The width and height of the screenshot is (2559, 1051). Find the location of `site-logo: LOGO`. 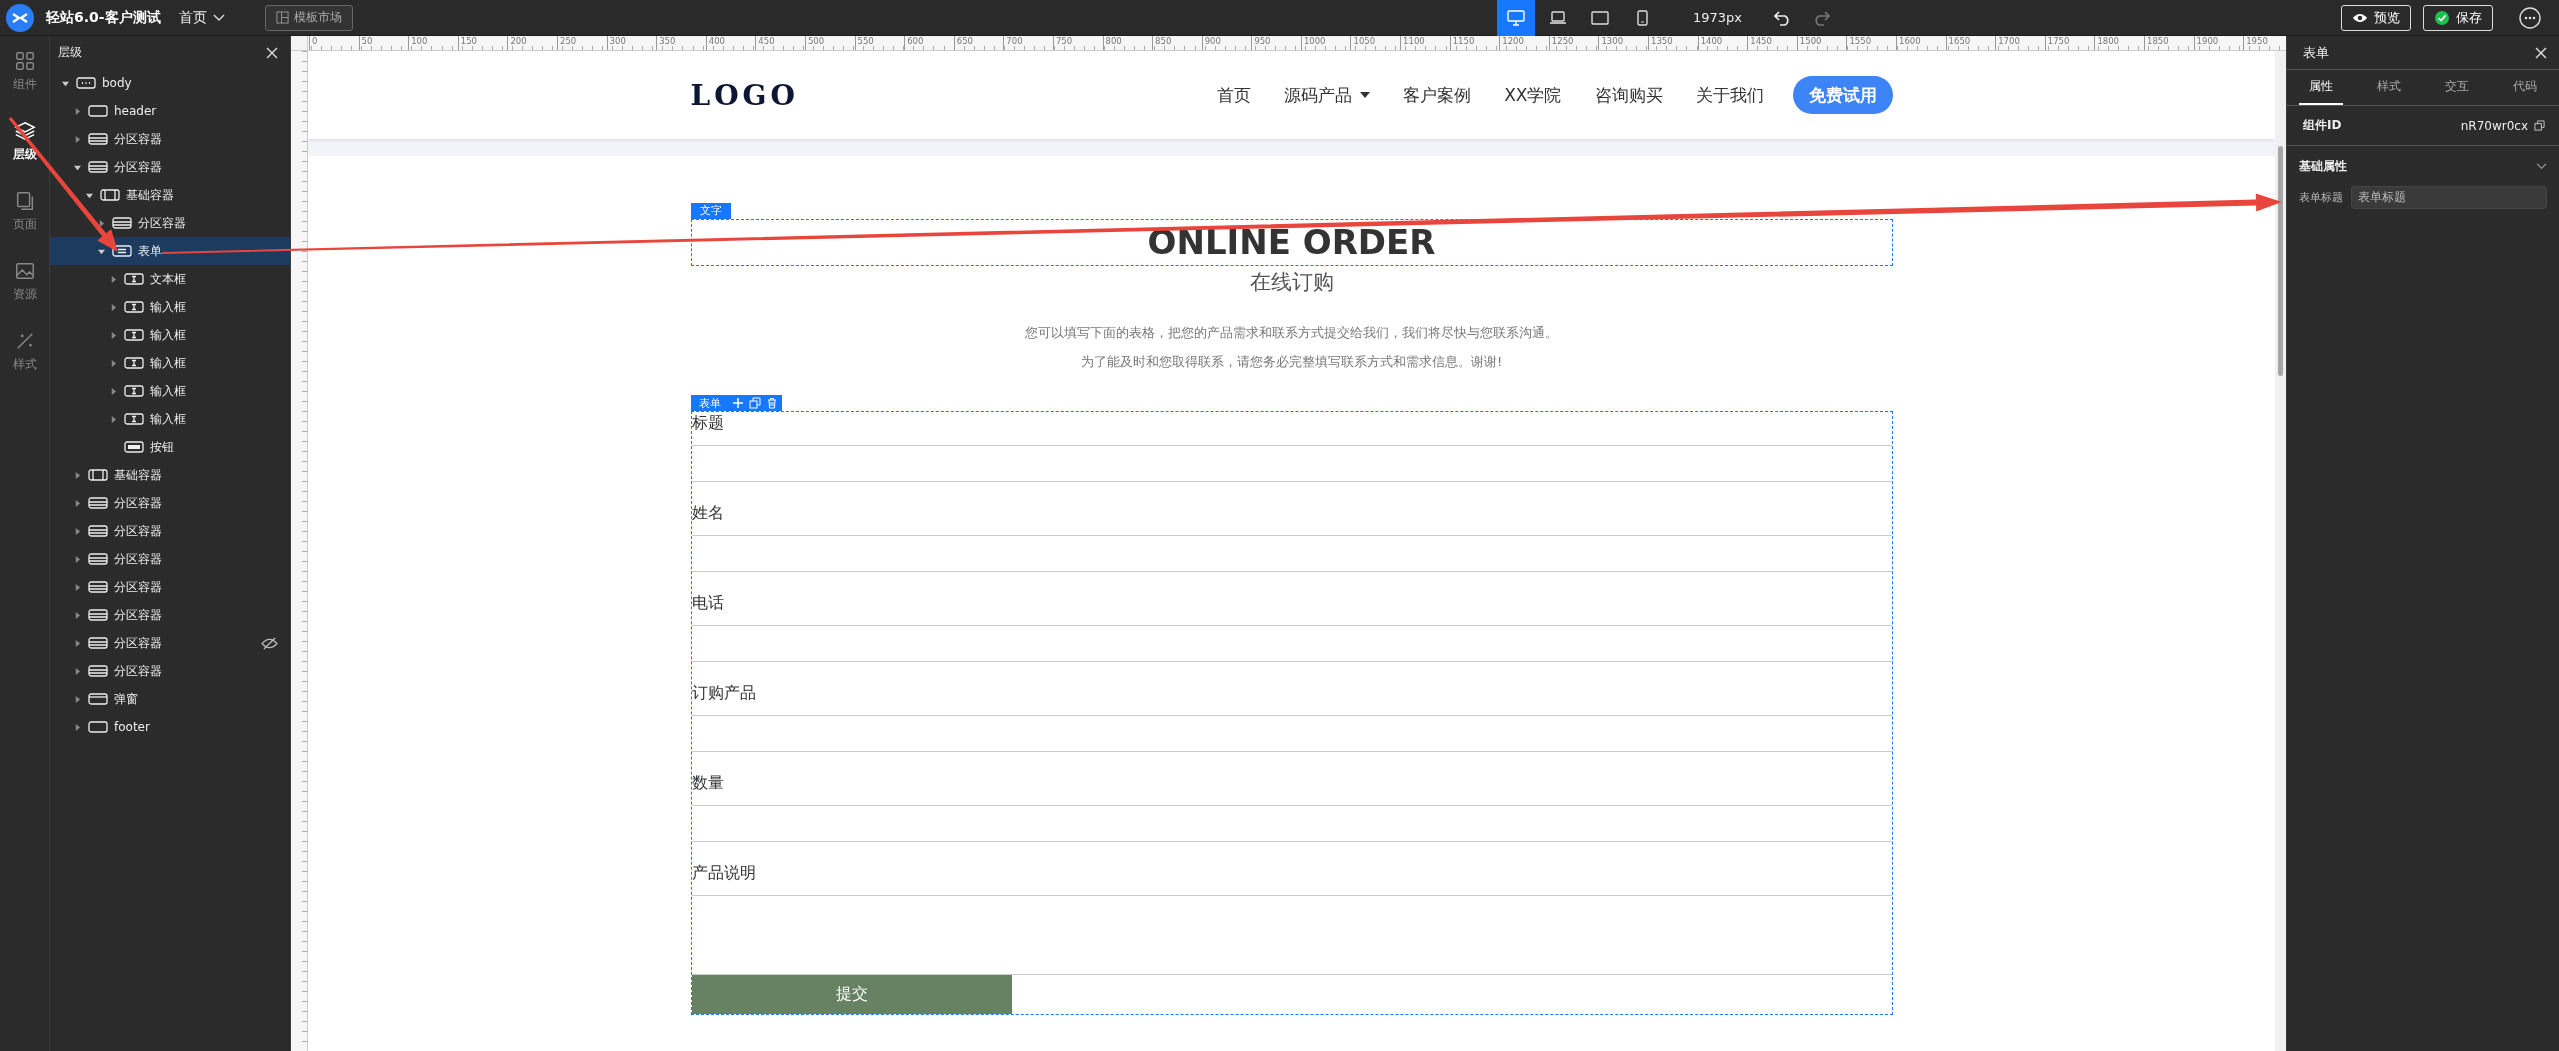

site-logo: LOGO is located at coordinates (744, 95).